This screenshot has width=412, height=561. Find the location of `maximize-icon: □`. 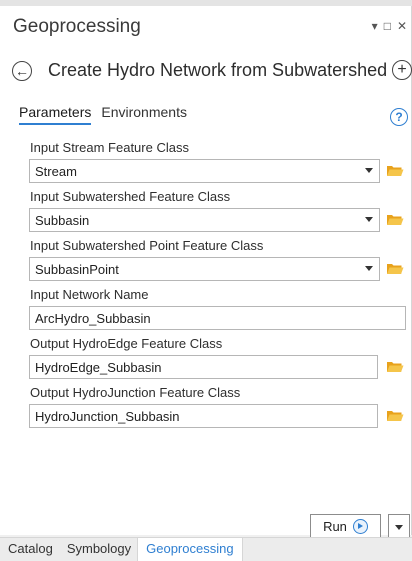

maximize-icon: □ is located at coordinates (387, 26).